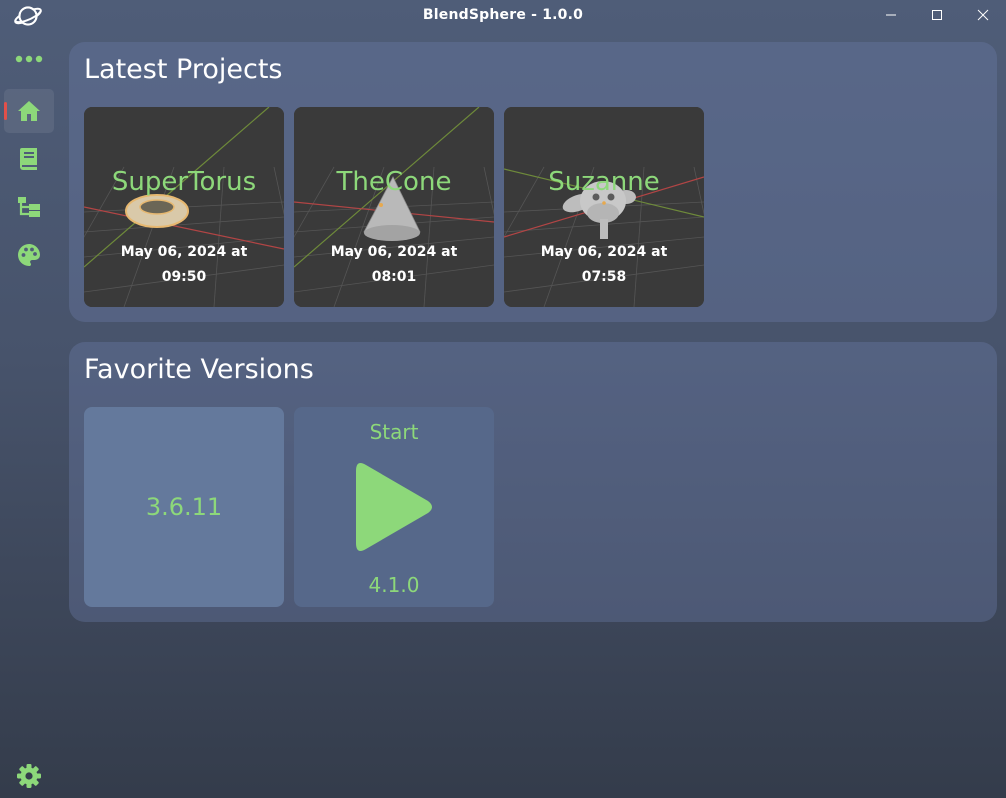 This screenshot has height=798, width=1006. Describe the element at coordinates (394, 182) in the screenshot. I see `project-name: TheCone` at that location.